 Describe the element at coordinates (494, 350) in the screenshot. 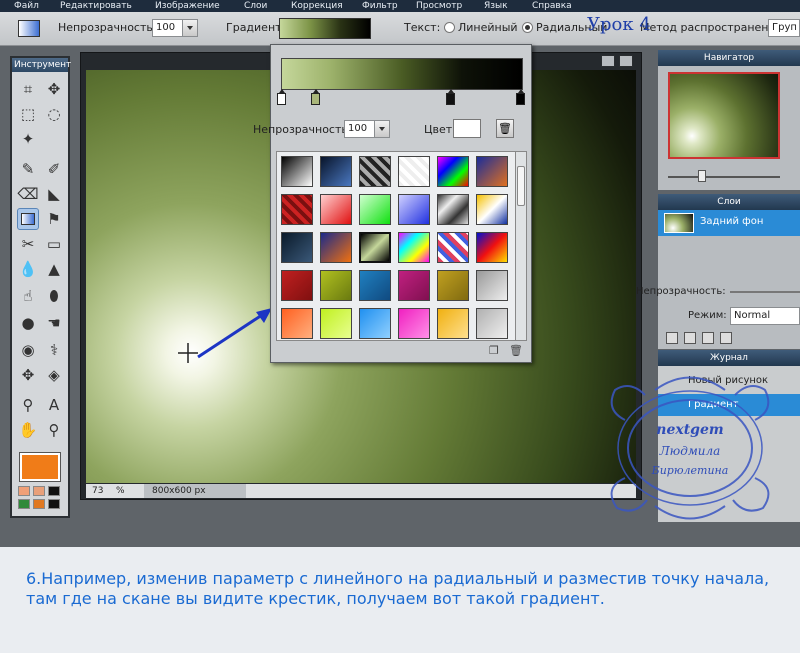

I see `new-preset-icon: ❐` at that location.